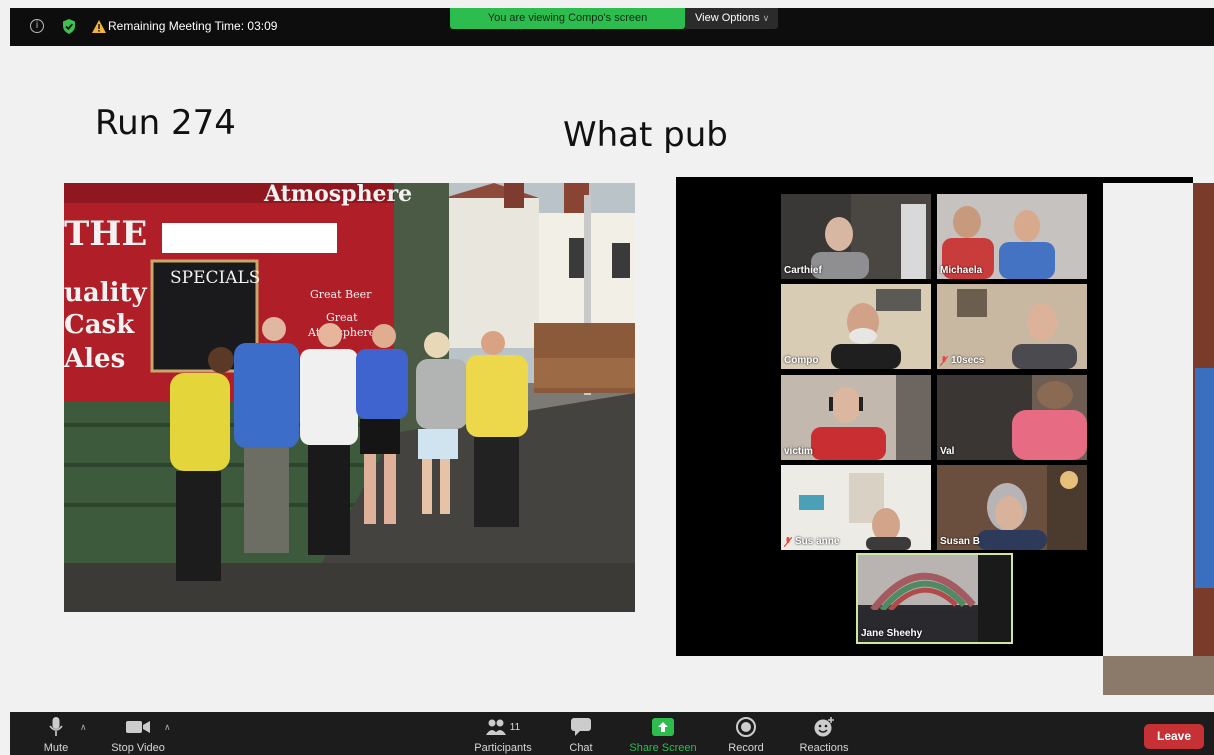 Image resolution: width=1214 pixels, height=755 pixels. What do you see at coordinates (581, 748) in the screenshot?
I see `chat-label: Chat` at bounding box center [581, 748].